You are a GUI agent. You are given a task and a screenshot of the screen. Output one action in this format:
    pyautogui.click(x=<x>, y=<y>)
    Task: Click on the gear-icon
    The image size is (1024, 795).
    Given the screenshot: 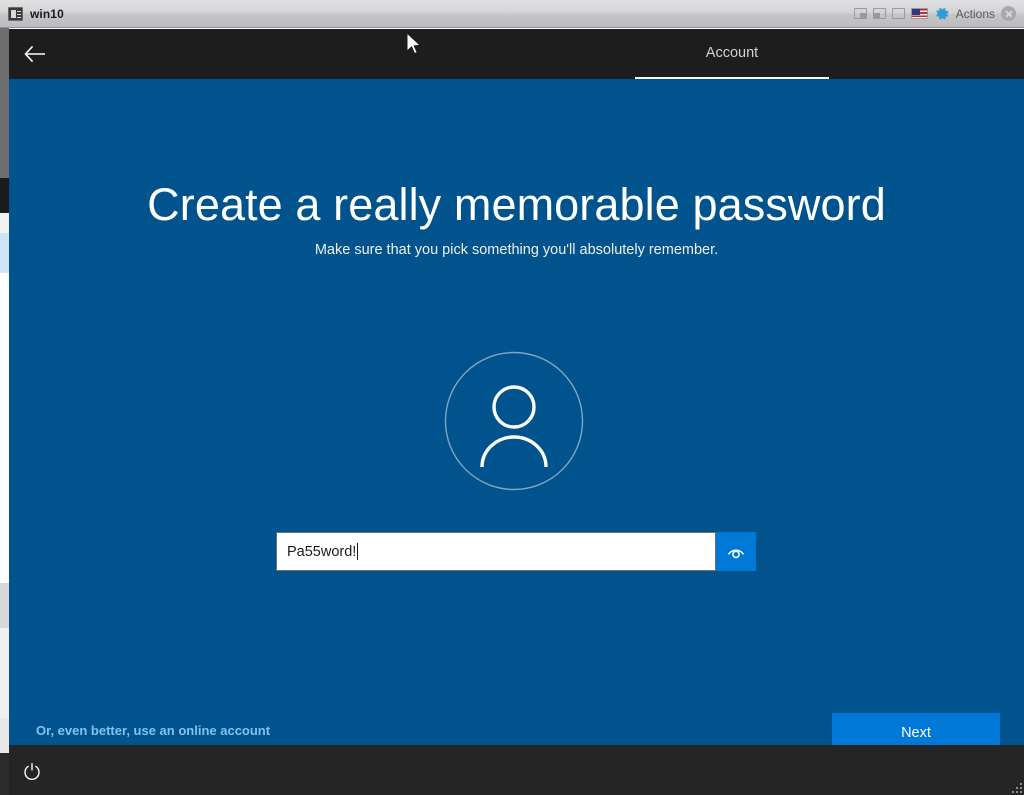 What is the action you would take?
    pyautogui.click(x=942, y=14)
    